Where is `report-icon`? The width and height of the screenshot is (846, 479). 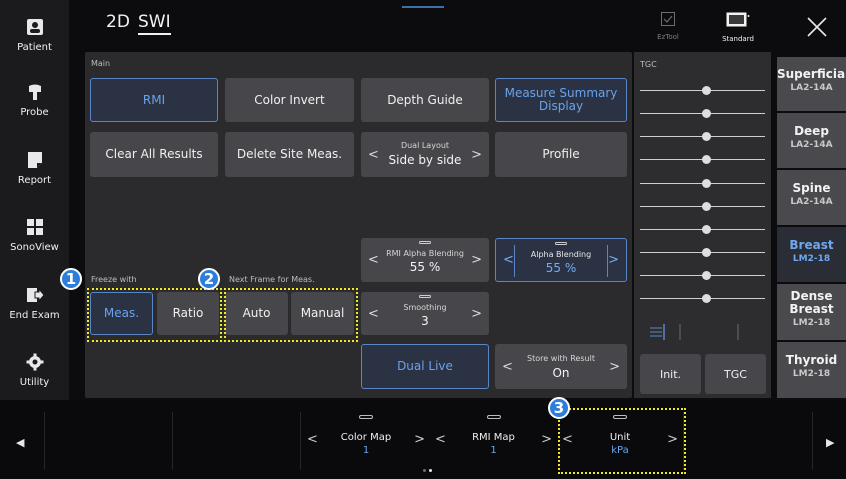
report-icon is located at coordinates (34, 160).